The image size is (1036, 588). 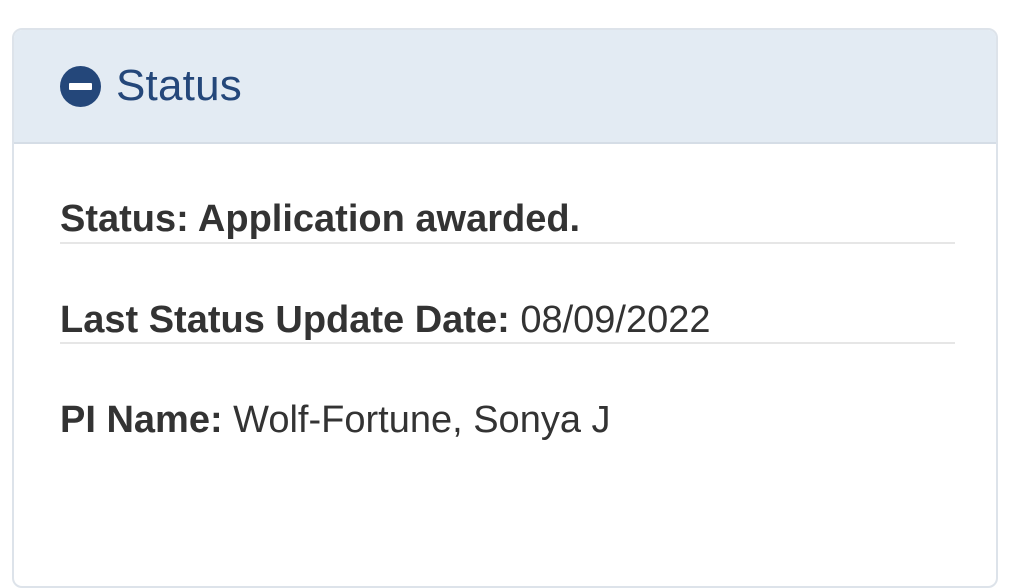 What do you see at coordinates (80, 86) in the screenshot?
I see `minus-circle-icon` at bounding box center [80, 86].